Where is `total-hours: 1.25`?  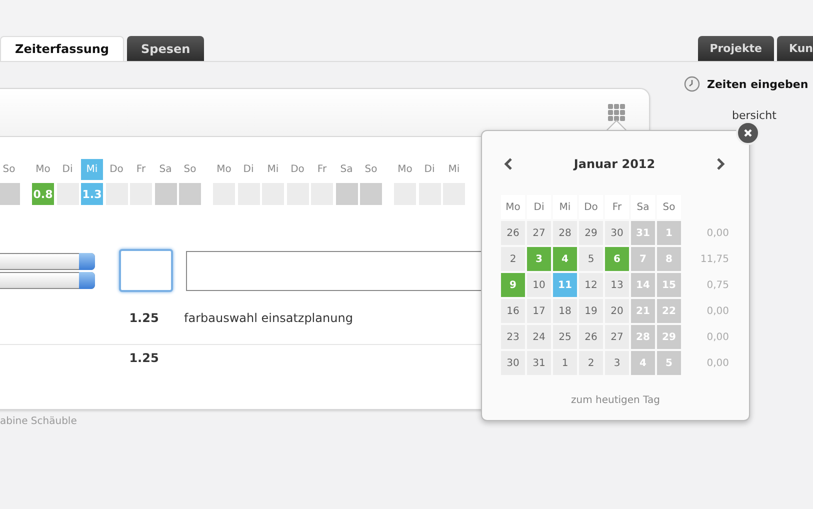
total-hours: 1.25 is located at coordinates (144, 358).